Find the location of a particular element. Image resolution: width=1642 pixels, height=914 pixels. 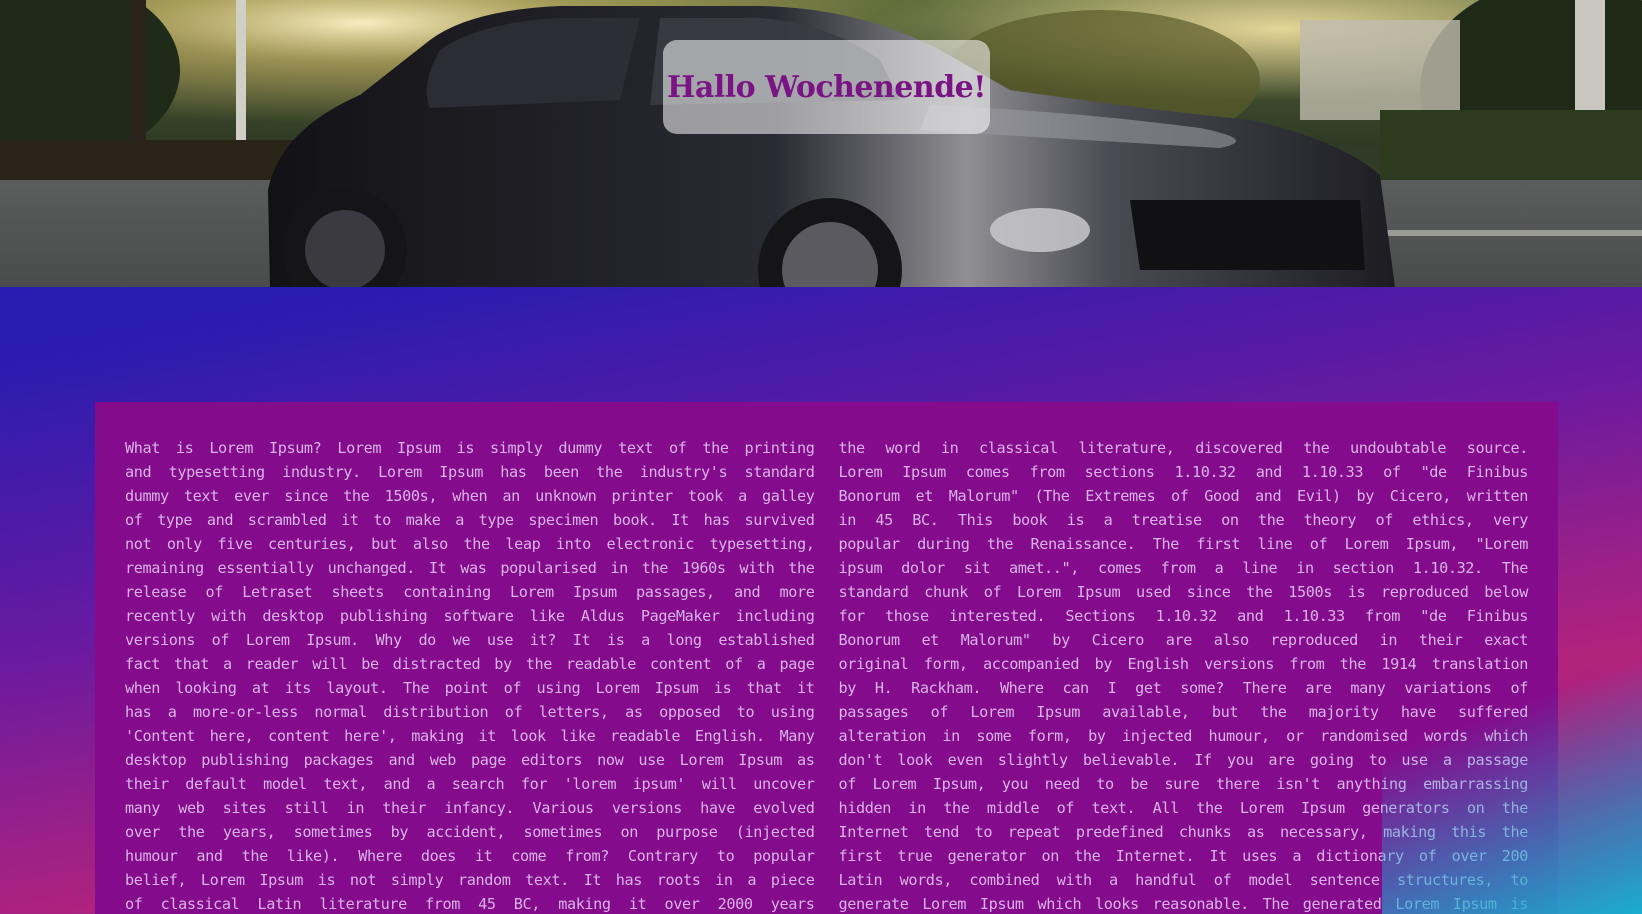

title-box: Hallo Wochenende! is located at coordinates (826, 87).